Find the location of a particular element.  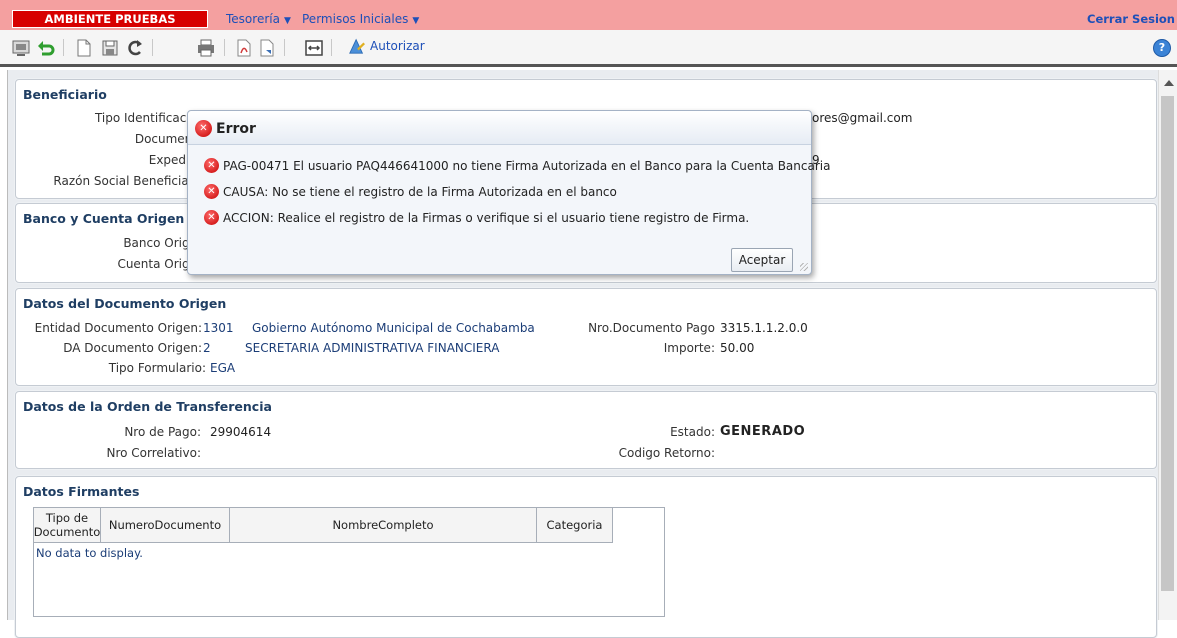

banco-origen-label: Banco Orige is located at coordinates (160, 243).